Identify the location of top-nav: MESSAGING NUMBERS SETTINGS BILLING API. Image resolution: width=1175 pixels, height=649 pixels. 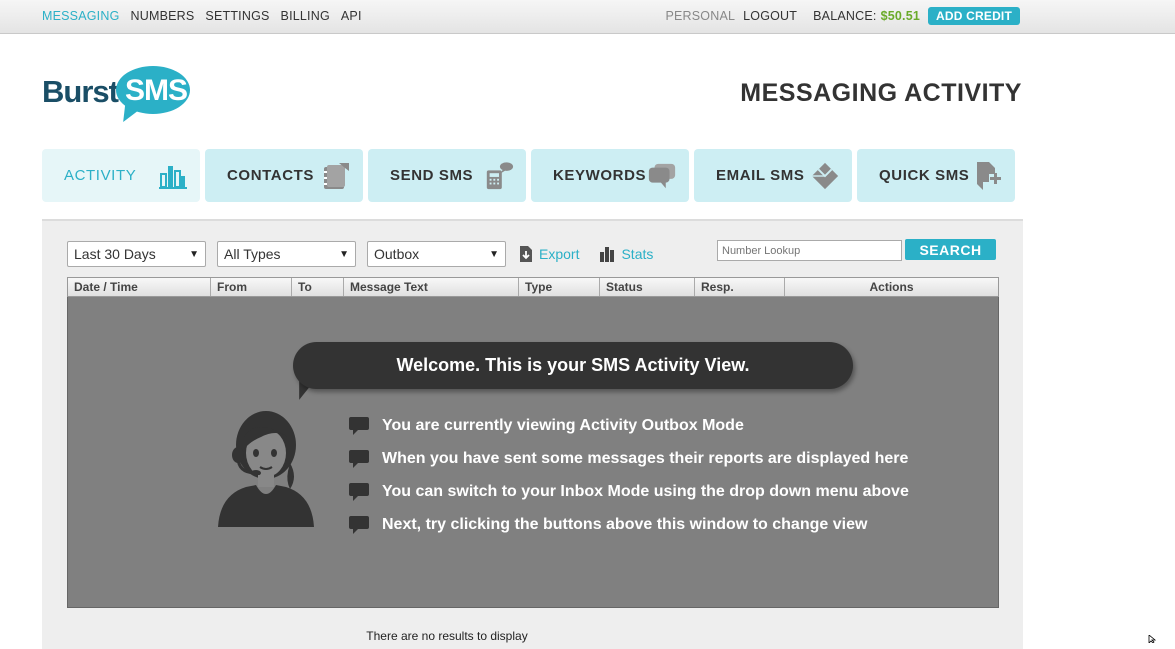
(202, 16).